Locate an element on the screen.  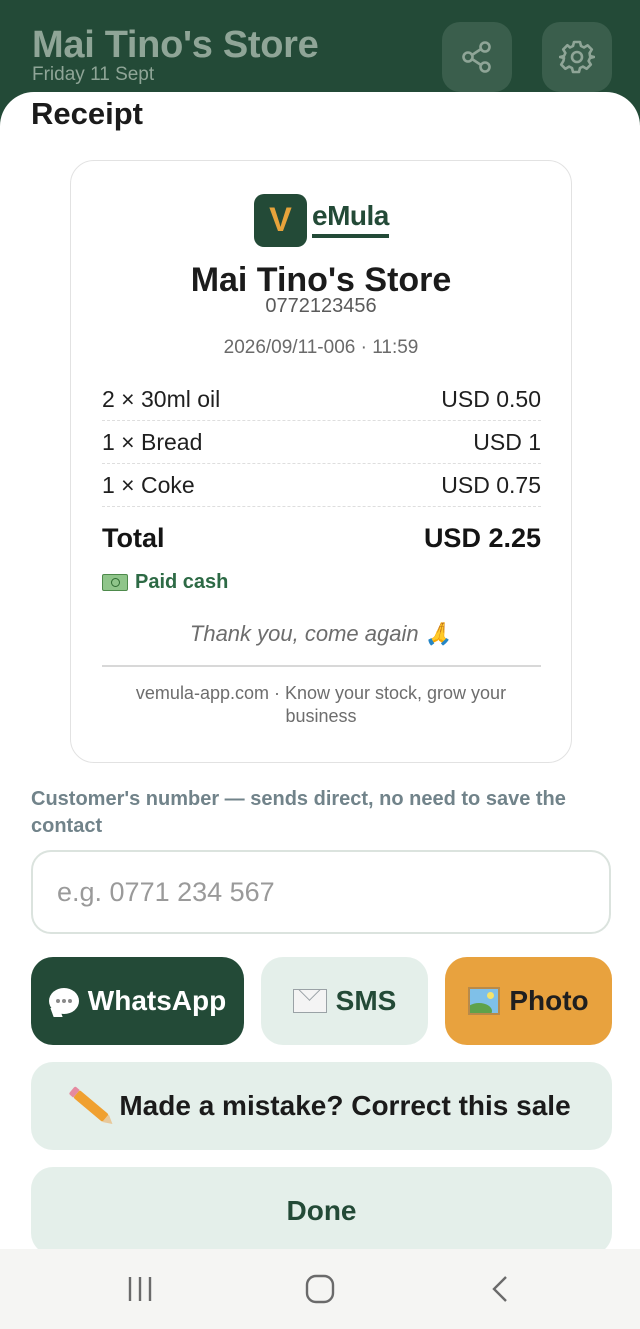
done-button: Done is located at coordinates (321, 1211).